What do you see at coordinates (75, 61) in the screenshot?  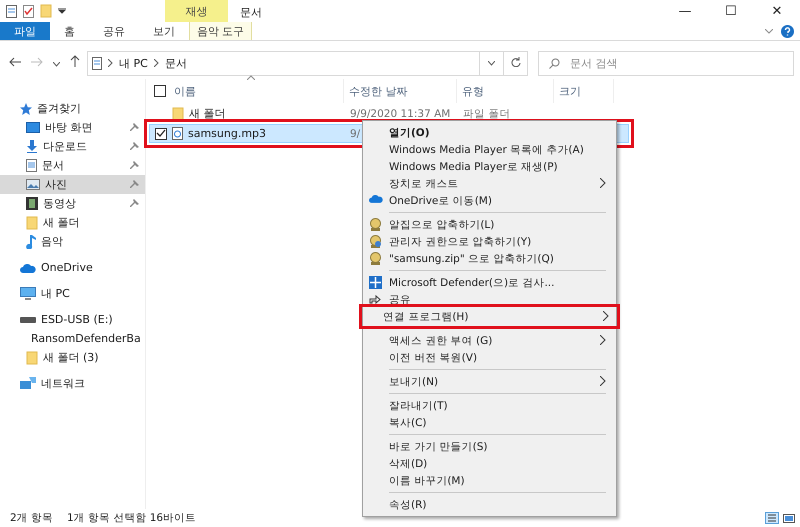 I see `up-arrow-icon` at bounding box center [75, 61].